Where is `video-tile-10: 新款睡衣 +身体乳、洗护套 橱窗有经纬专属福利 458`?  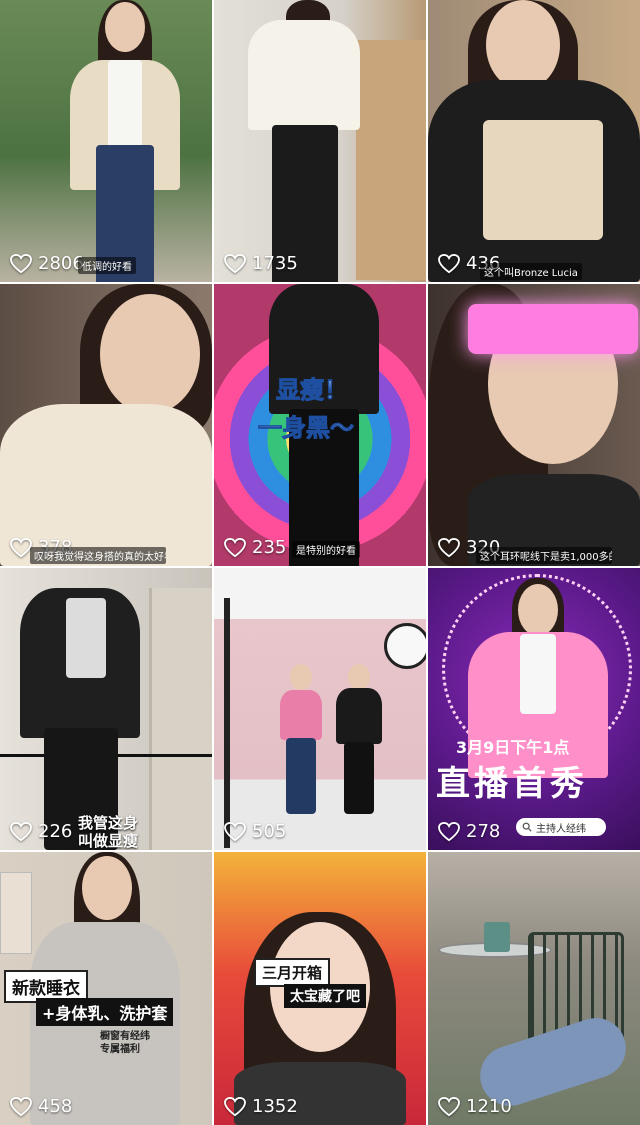 video-tile-10: 新款睡衣 +身体乳、洗护套 橱窗有经纬专属福利 458 is located at coordinates (106, 988).